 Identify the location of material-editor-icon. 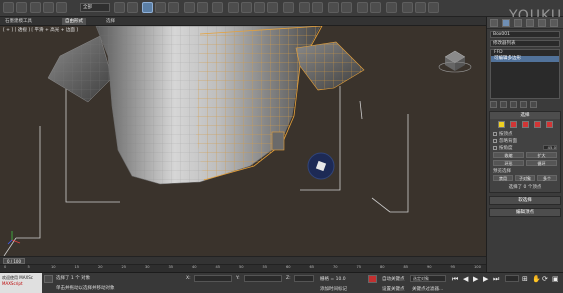
(391, 7).